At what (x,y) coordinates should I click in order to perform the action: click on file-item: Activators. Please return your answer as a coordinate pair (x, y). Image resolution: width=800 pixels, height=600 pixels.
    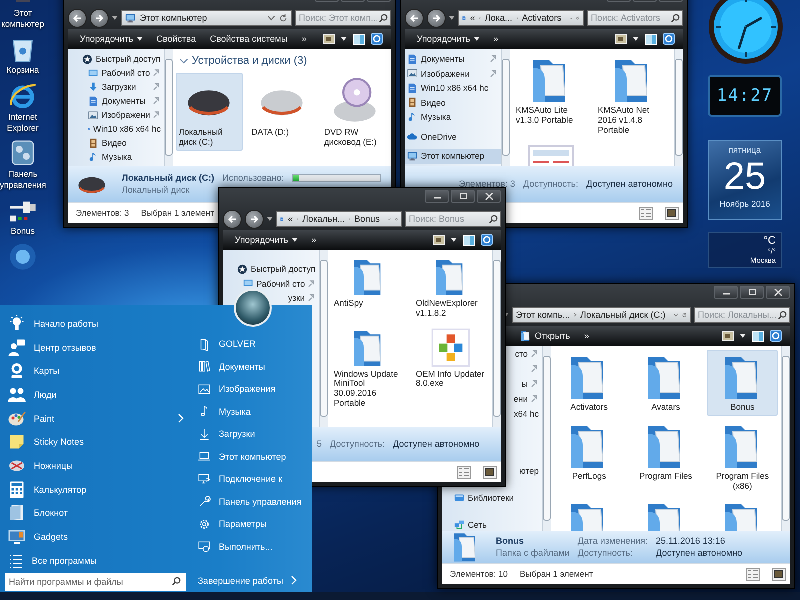
    Looking at the image, I should click on (589, 383).